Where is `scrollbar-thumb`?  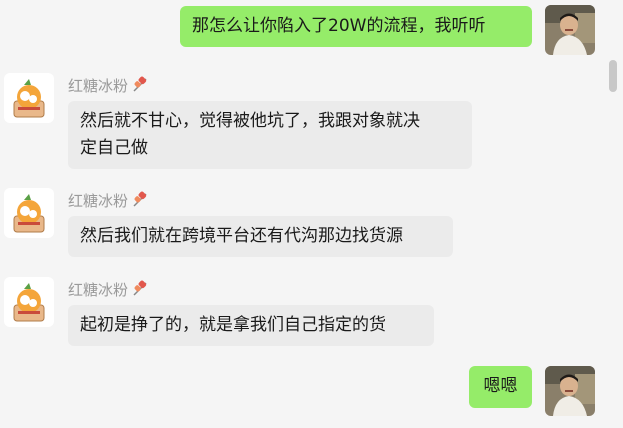 scrollbar-thumb is located at coordinates (613, 76).